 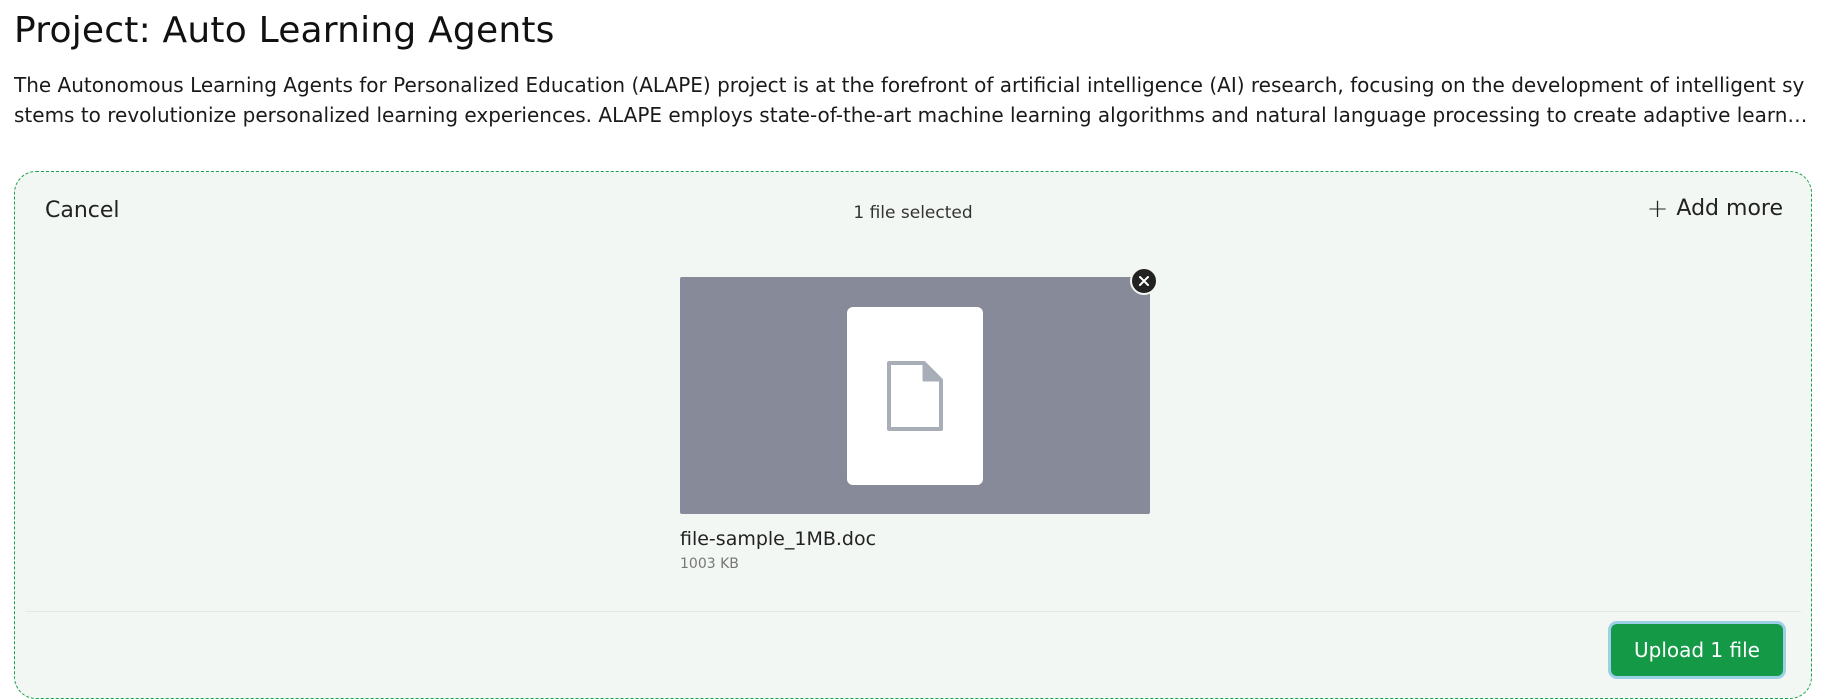 I want to click on add-more-label: Add more, so click(x=1729, y=208).